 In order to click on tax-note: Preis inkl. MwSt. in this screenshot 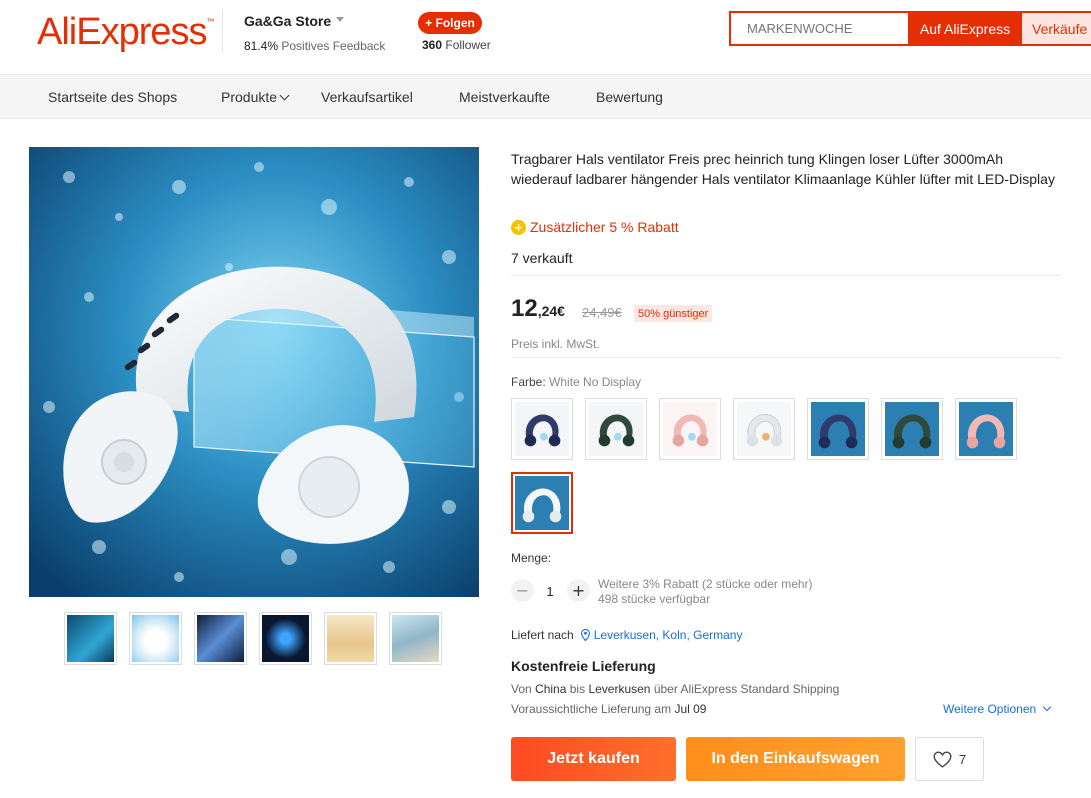, I will do `click(555, 344)`.